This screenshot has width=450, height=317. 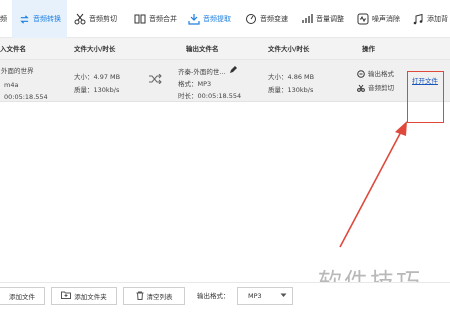 What do you see at coordinates (195, 84) in the screenshot?
I see `output-format: 格式：MP3` at bounding box center [195, 84].